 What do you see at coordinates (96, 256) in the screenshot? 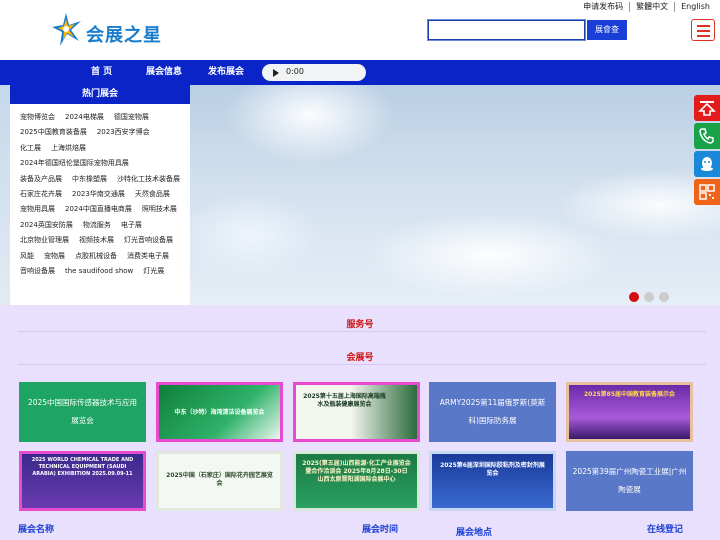
I see `hot-fair-link: 点胶机械设备` at bounding box center [96, 256].